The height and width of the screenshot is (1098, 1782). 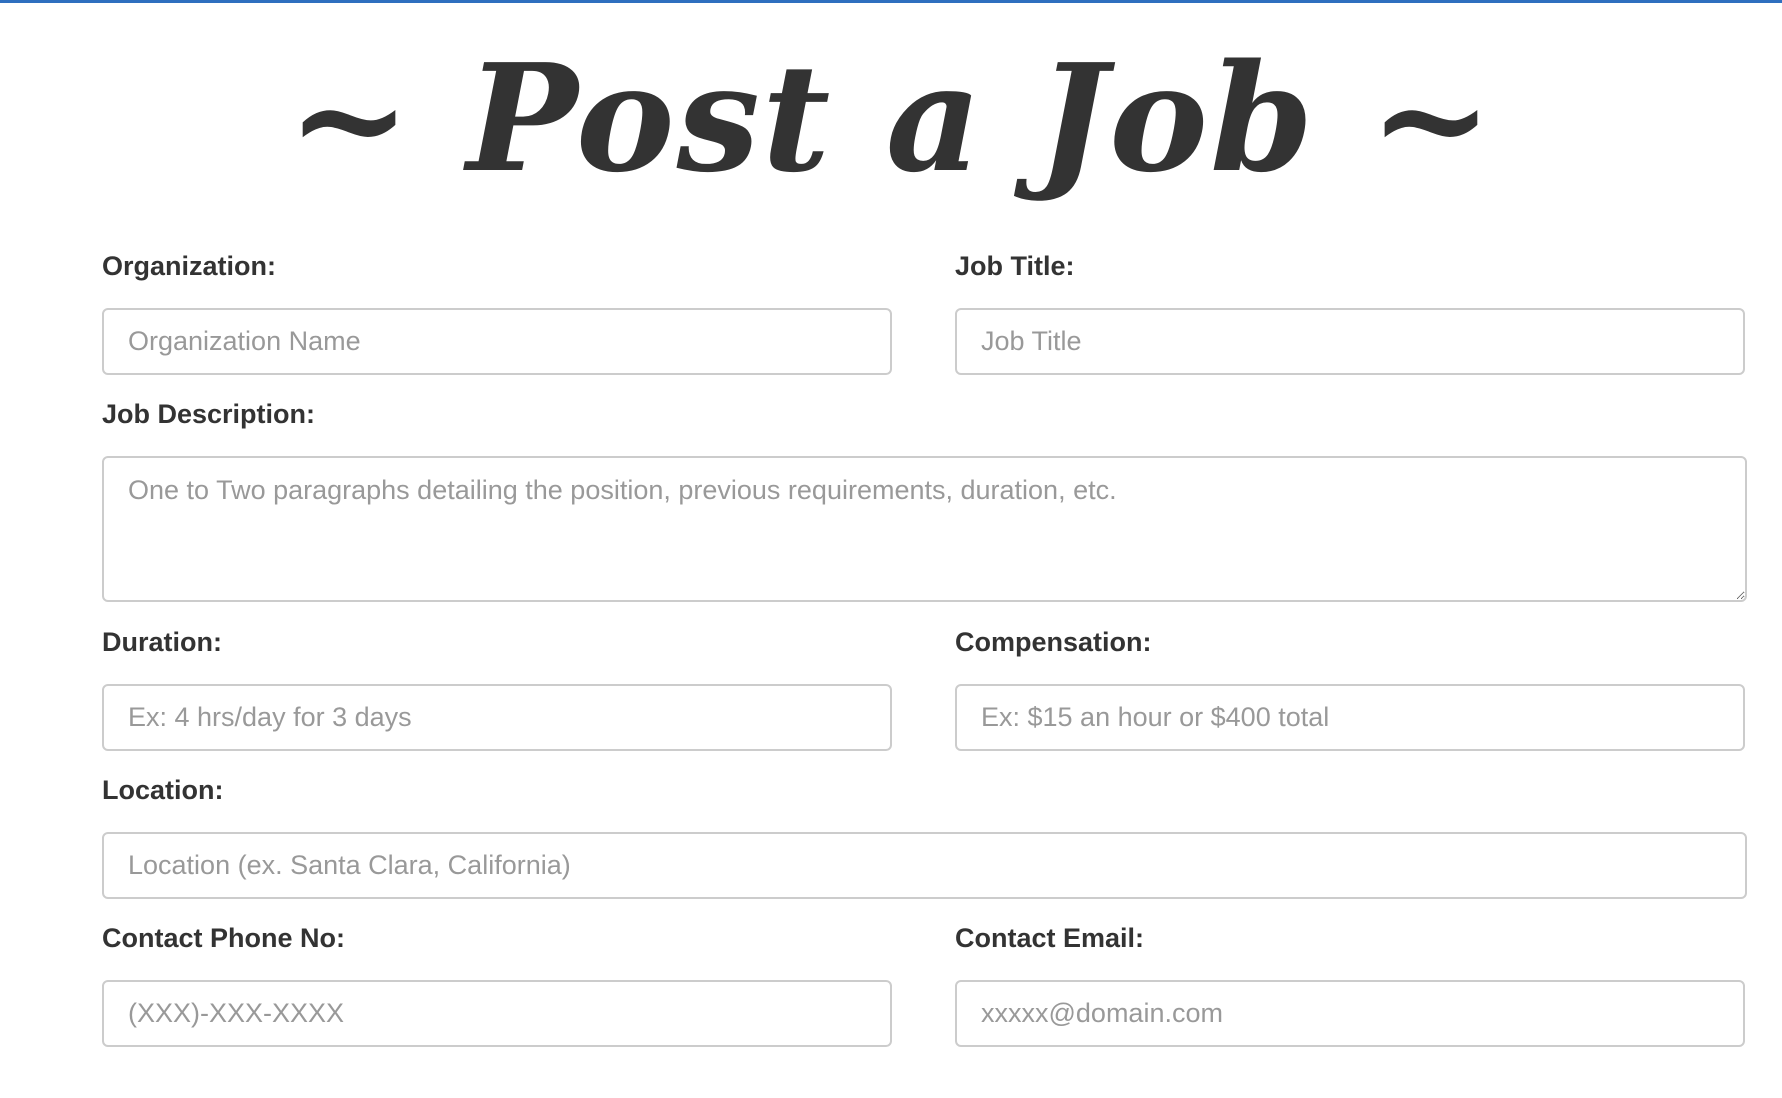 I want to click on contact-email-input, so click(x=1350, y=1013).